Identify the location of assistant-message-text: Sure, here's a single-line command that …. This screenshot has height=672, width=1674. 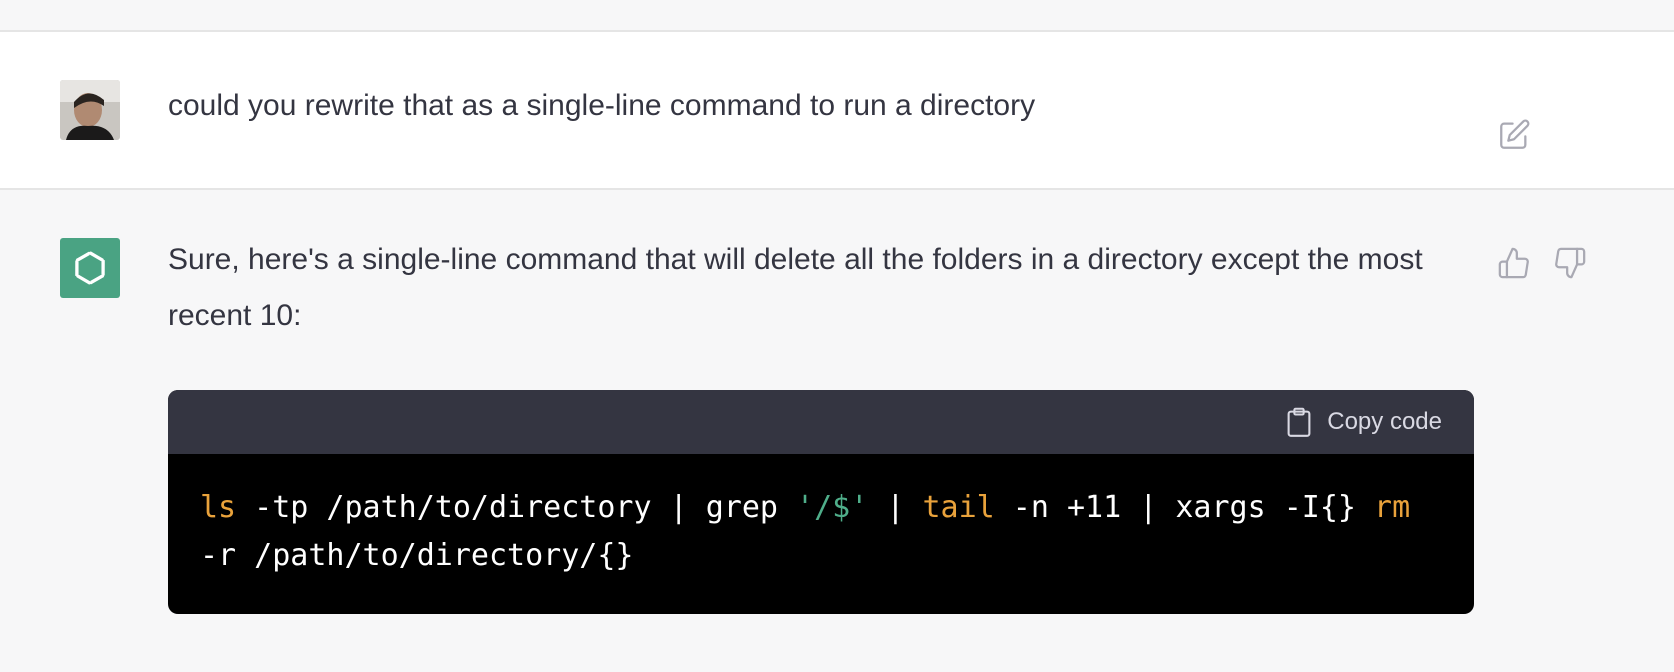
(795, 287).